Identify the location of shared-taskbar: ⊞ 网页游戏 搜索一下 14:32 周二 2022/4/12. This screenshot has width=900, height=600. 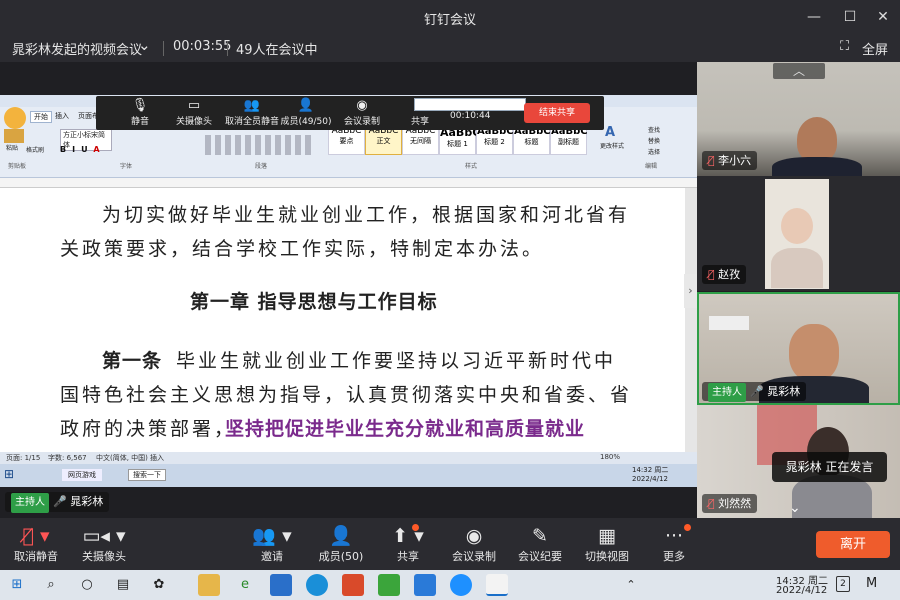
(348, 475).